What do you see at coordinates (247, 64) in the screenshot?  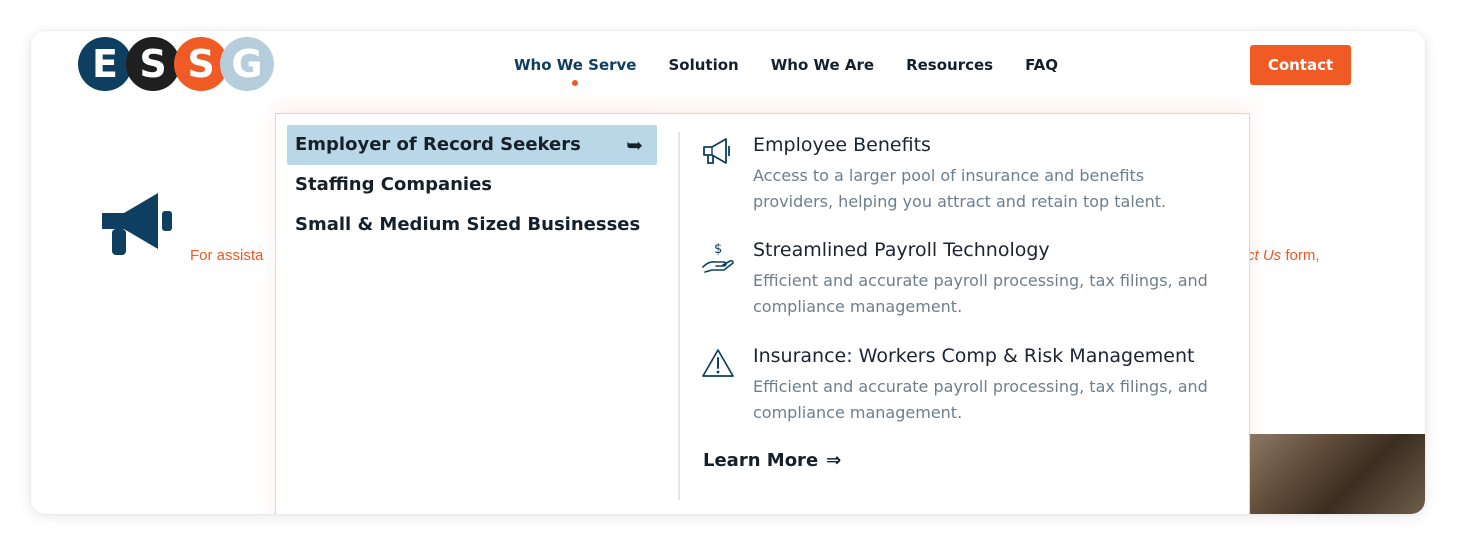 I see `logo-letter-g: G` at bounding box center [247, 64].